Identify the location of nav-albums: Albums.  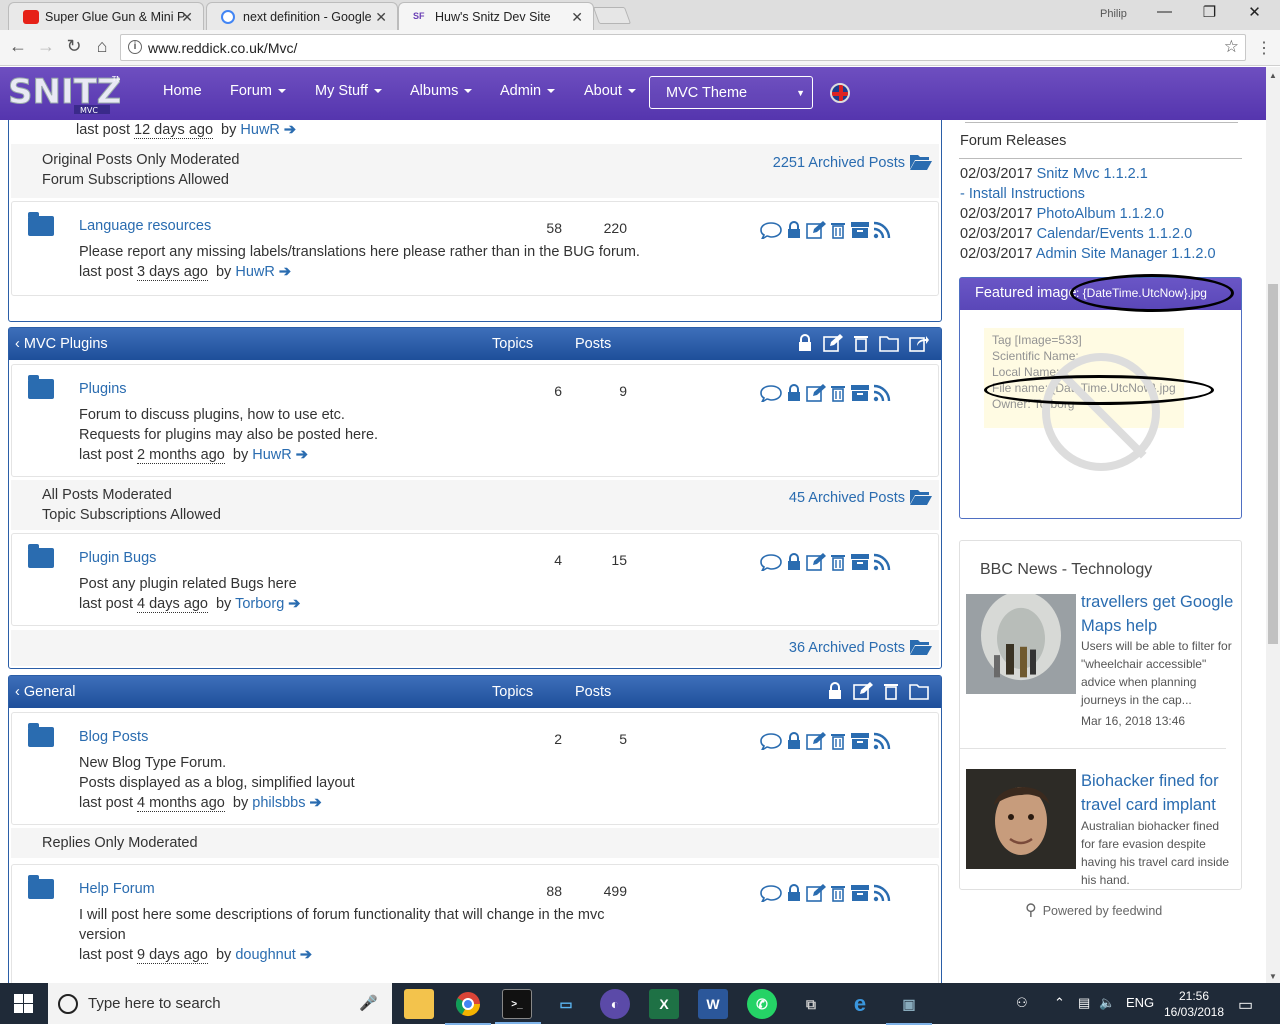
(441, 91).